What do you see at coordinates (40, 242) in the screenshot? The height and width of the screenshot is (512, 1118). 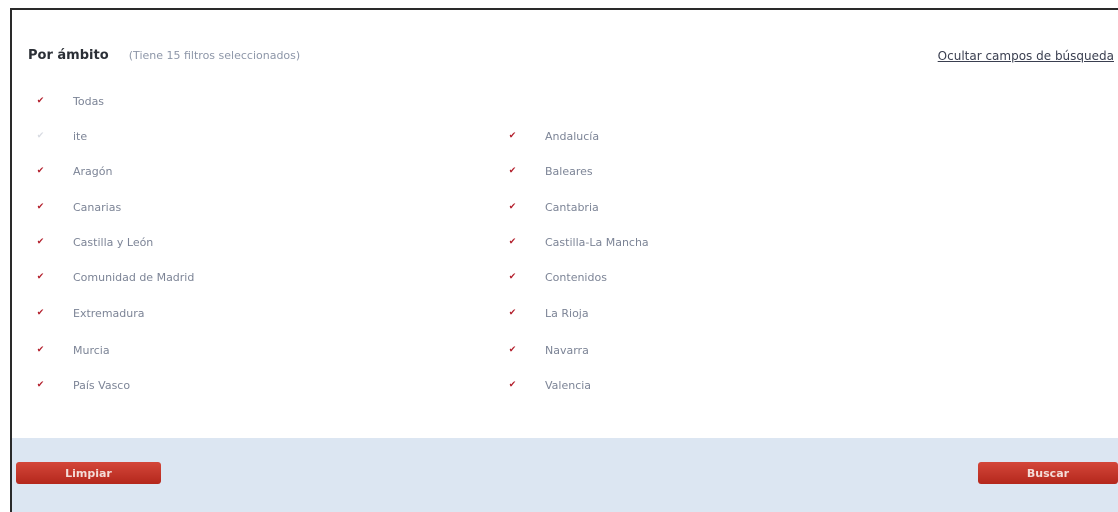 I see `checkbox-castilla-y-leon: ✔` at bounding box center [40, 242].